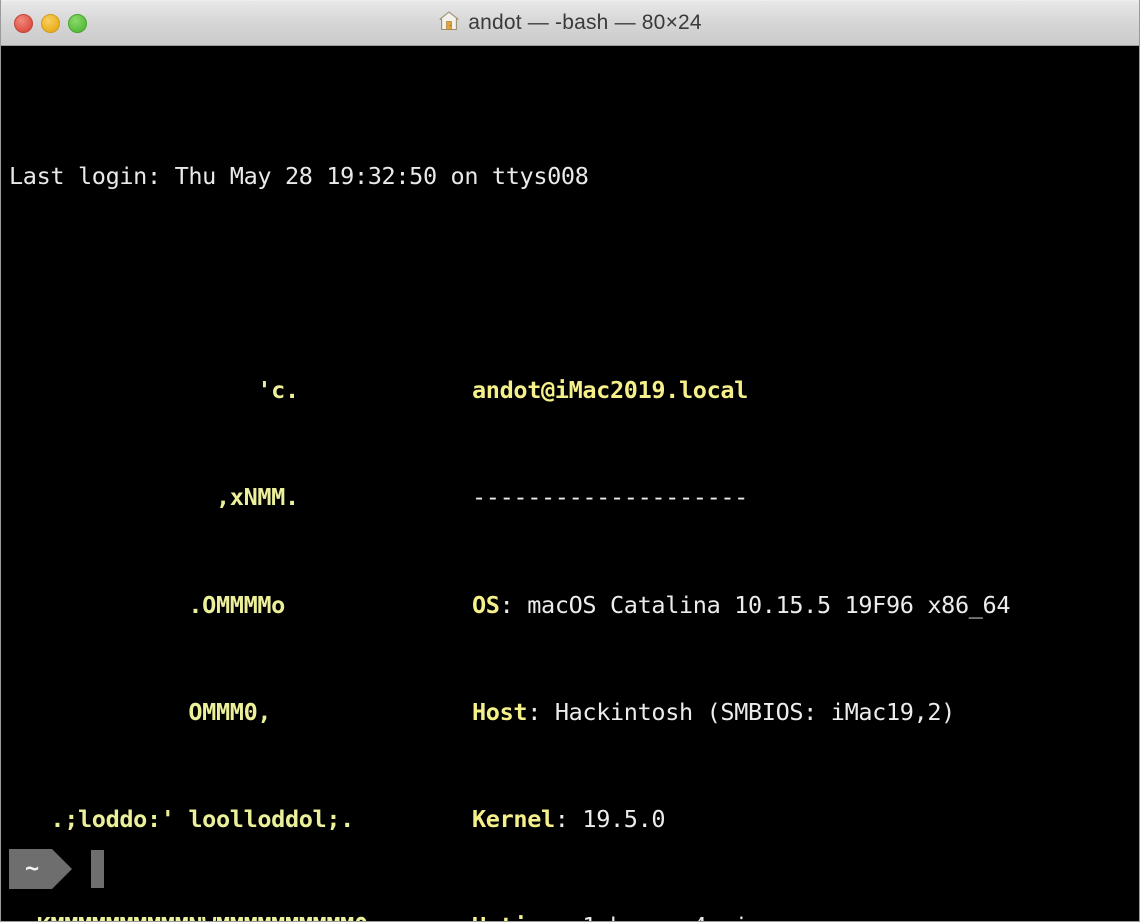 This screenshot has width=1140, height=922. Describe the element at coordinates (513, 916) in the screenshot. I see `info-key-uptime: Uptime` at that location.